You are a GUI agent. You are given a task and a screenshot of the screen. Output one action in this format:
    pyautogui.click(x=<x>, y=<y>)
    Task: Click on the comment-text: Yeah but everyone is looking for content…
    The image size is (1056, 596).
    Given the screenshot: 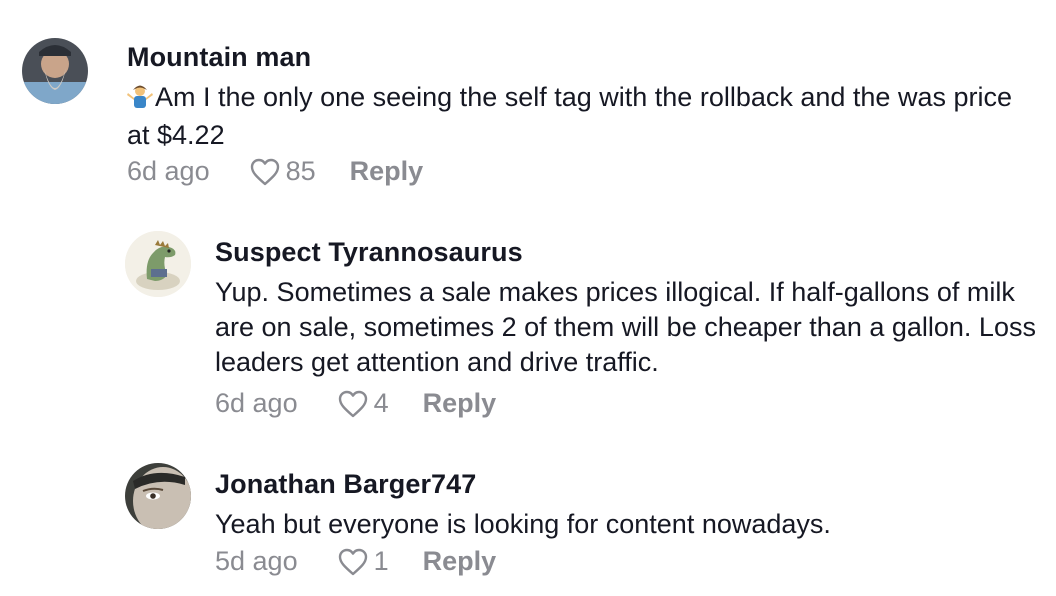 What is the action you would take?
    pyautogui.click(x=523, y=524)
    